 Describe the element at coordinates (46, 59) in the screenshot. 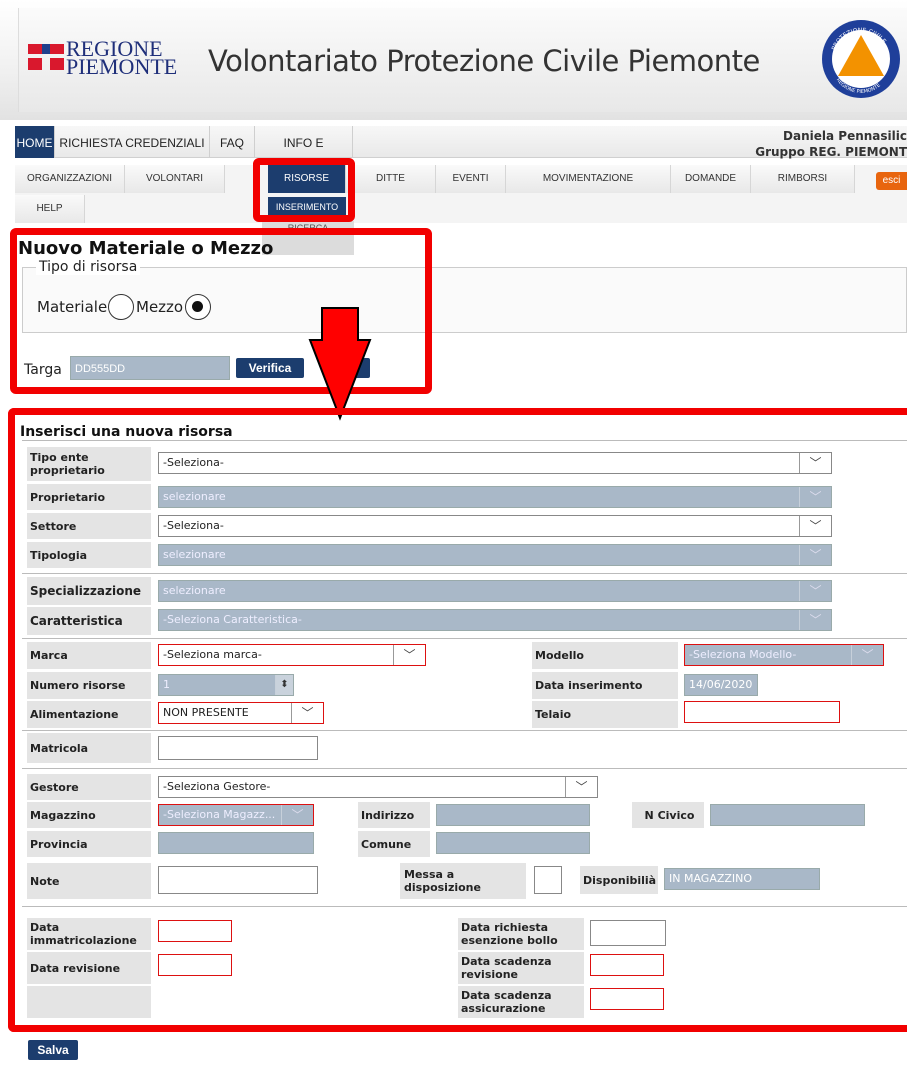

I see `regione-flag-icon` at that location.